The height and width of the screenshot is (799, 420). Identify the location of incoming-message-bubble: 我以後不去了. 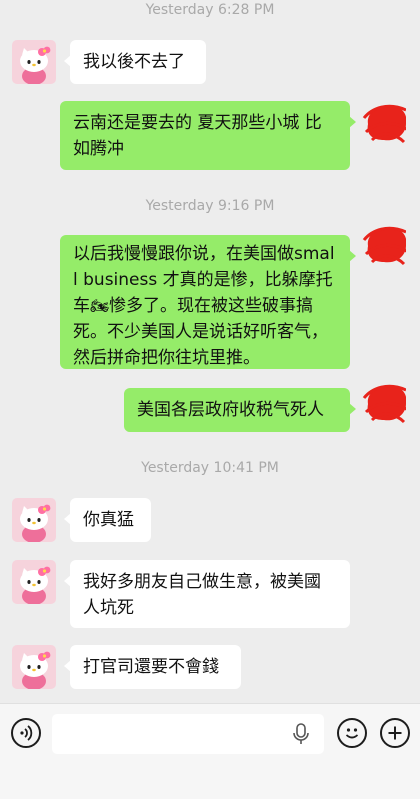
(135, 62).